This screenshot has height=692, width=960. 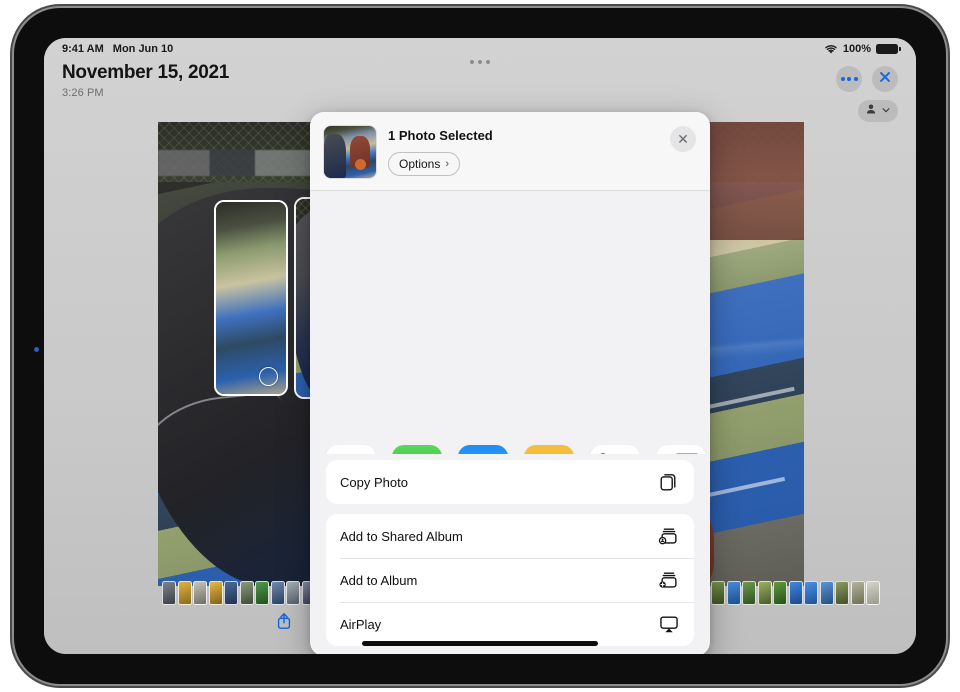 I want to click on action-label: Copy Photo, so click(x=374, y=482).